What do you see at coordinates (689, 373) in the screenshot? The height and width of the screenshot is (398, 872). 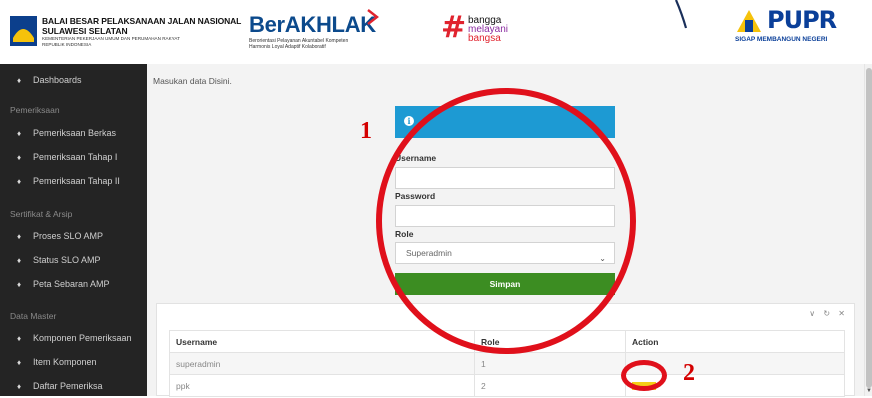 I see `annotation-label-2: 2` at bounding box center [689, 373].